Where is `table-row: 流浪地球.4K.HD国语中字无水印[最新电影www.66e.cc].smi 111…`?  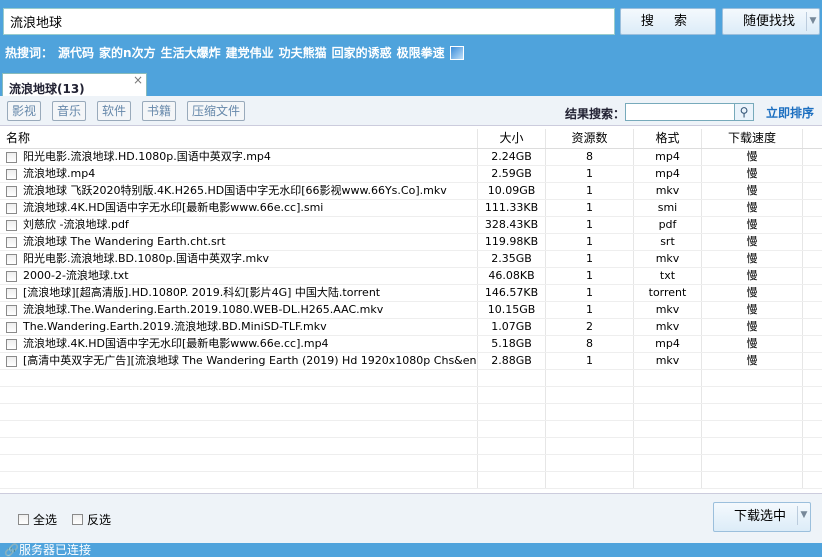 table-row: 流浪地球.4K.HD国语中字无水印[最新电影www.66e.cc].smi 111… is located at coordinates (411, 208).